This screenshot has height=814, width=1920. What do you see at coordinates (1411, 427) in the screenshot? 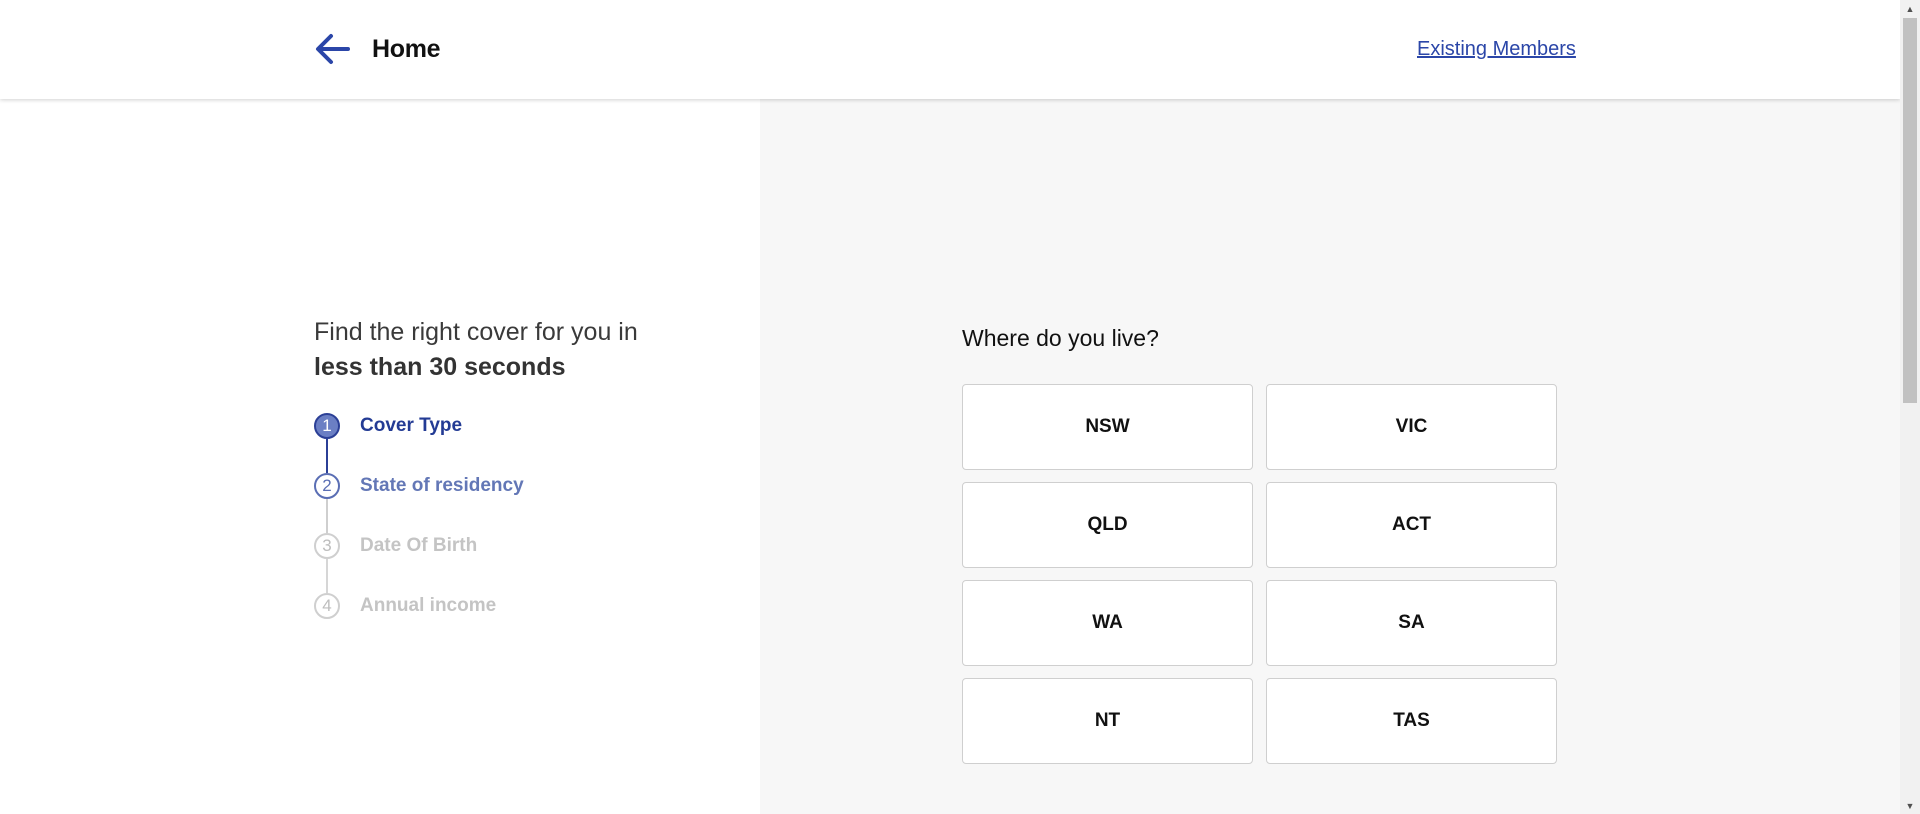
I see `state-option-vic: VIC` at bounding box center [1411, 427].